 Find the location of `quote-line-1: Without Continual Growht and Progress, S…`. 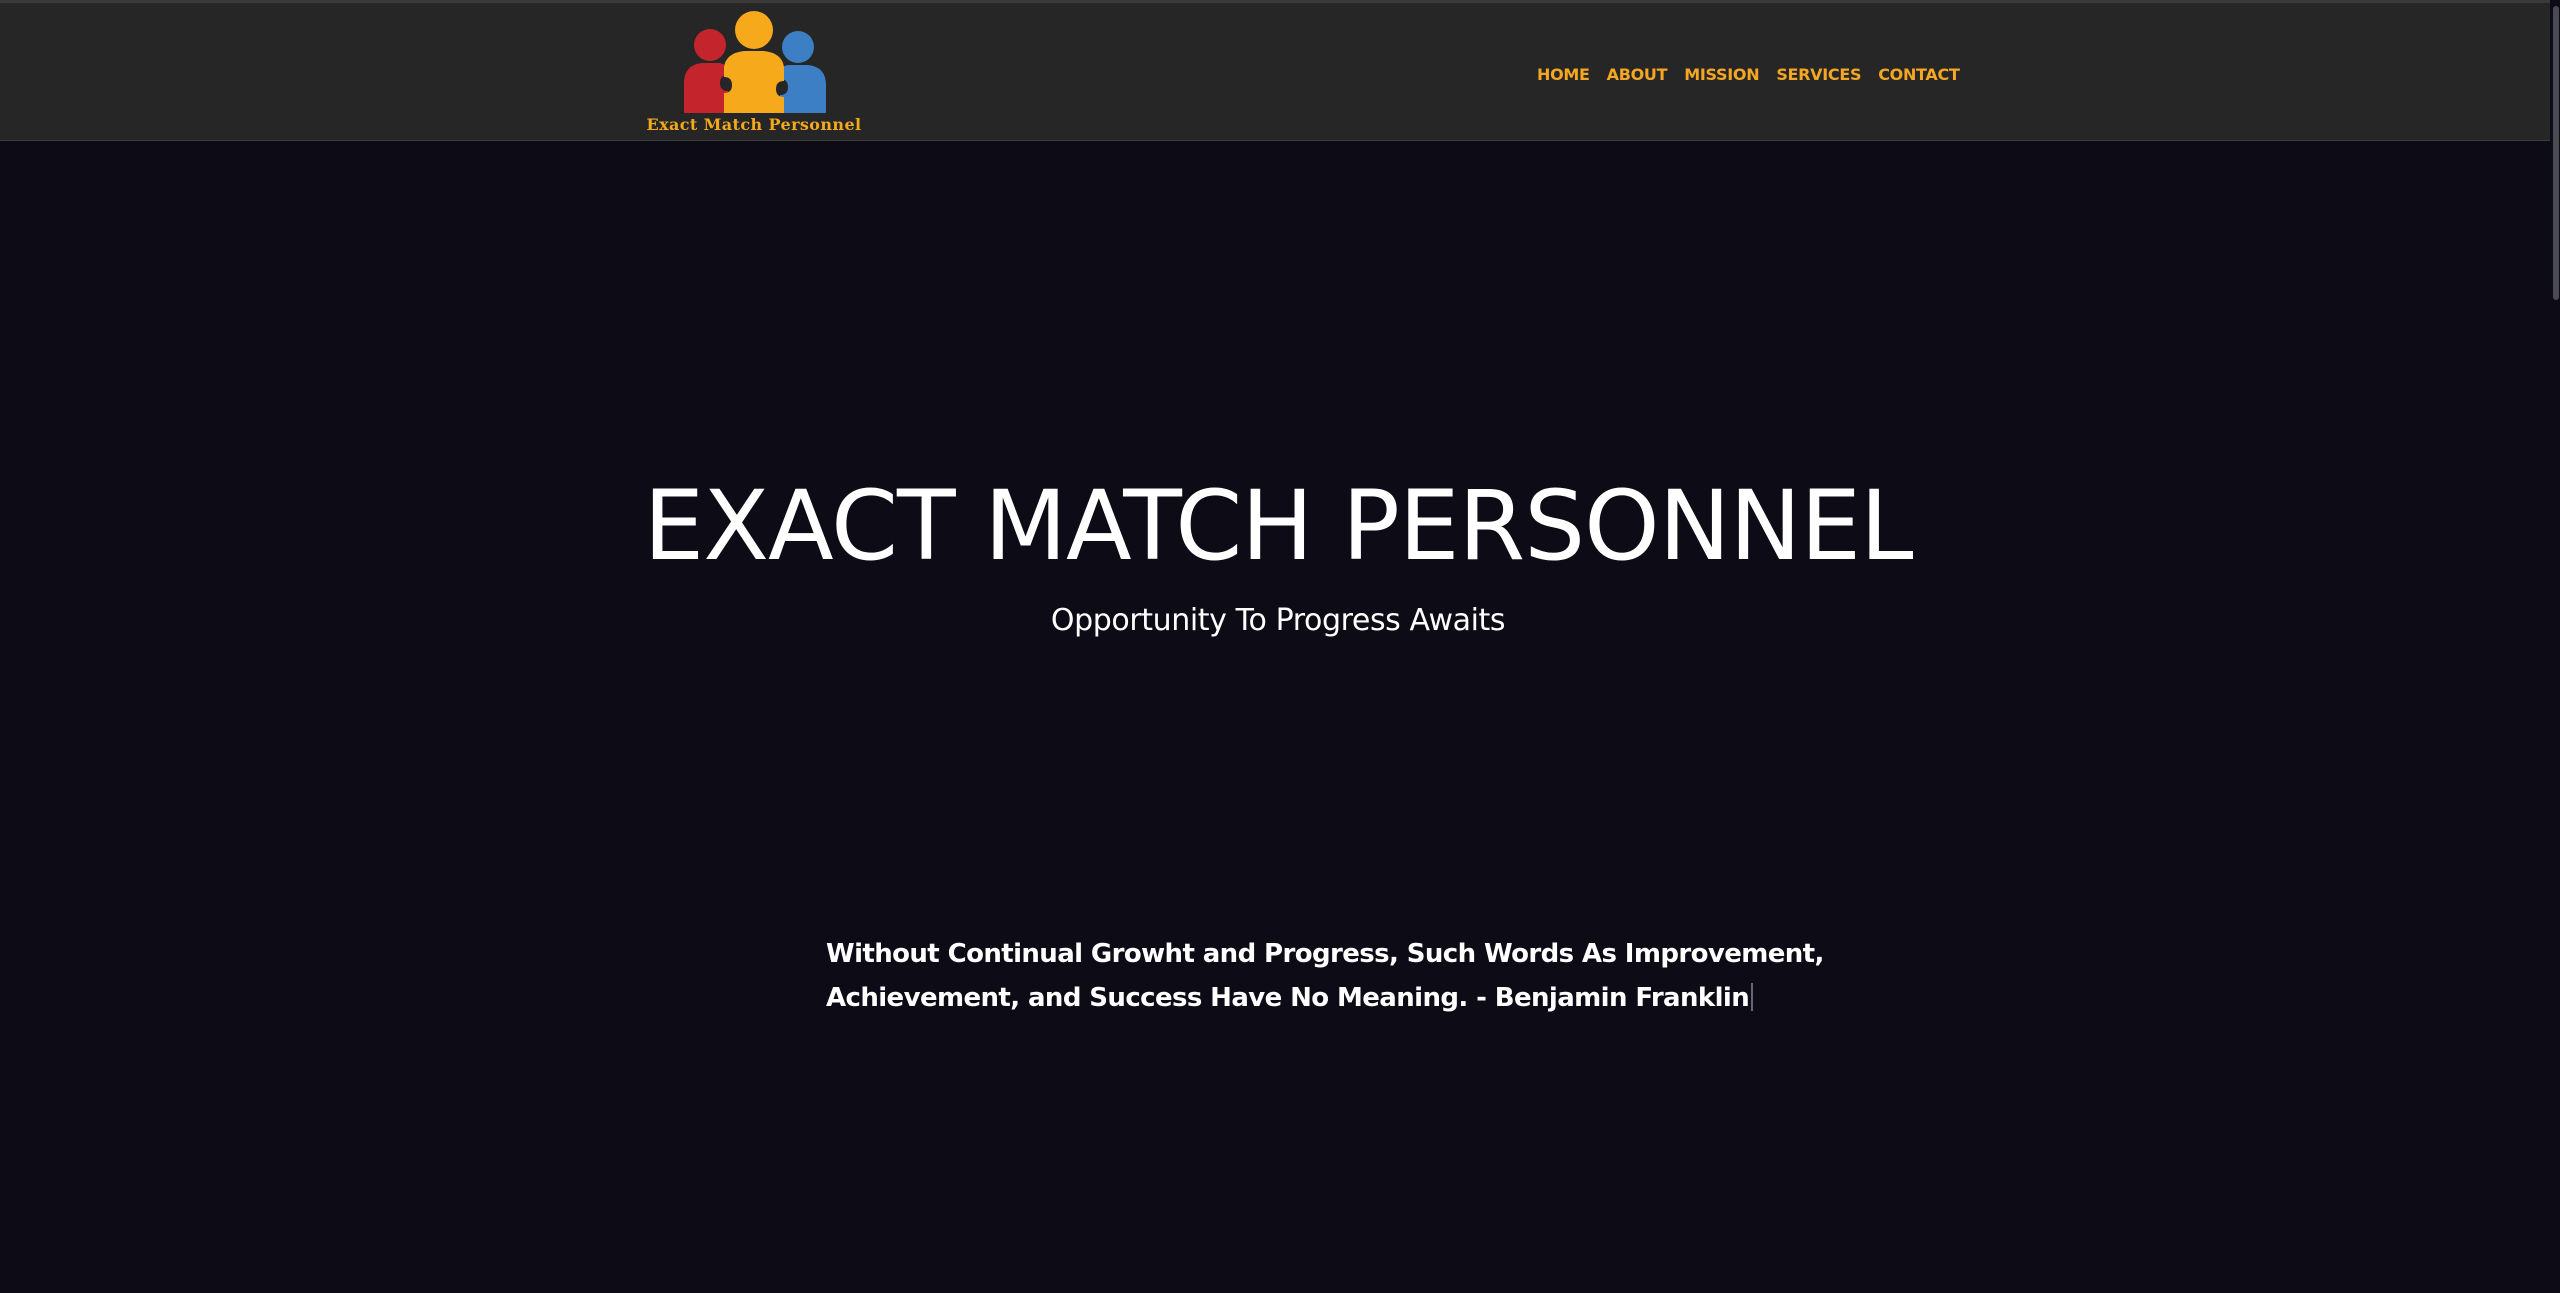

quote-line-1: Without Continual Growht and Progress, S… is located at coordinates (1325, 954).